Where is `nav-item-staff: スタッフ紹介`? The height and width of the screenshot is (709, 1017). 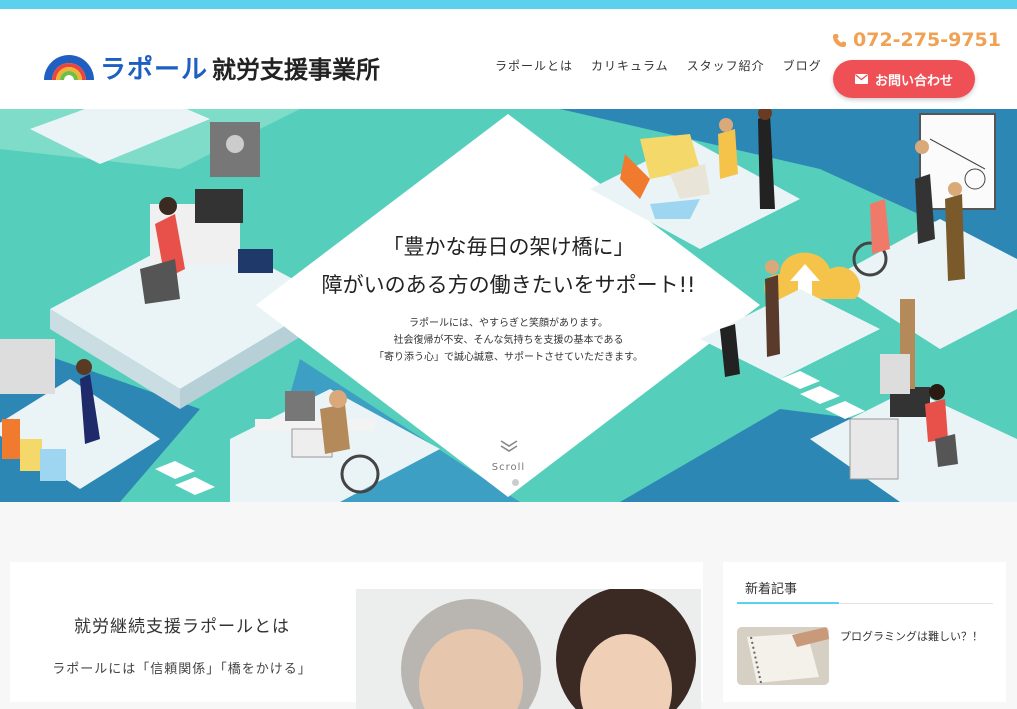
nav-item-staff: スタッフ紹介 is located at coordinates (726, 65).